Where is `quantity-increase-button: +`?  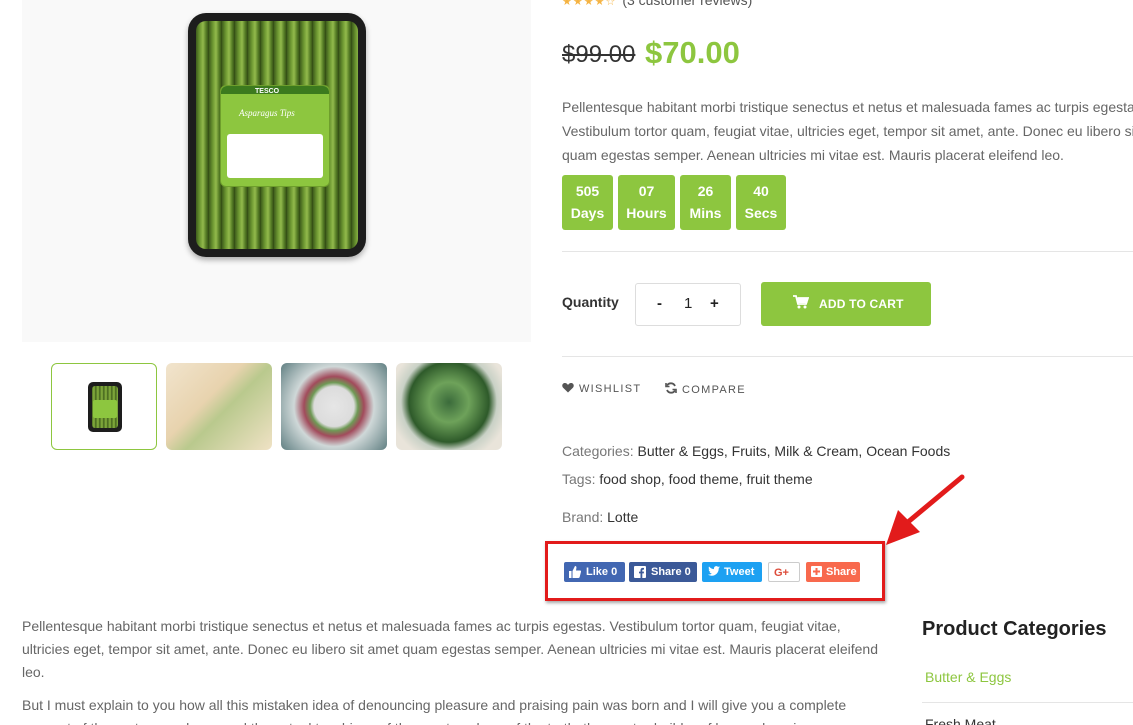 quantity-increase-button: + is located at coordinates (714, 303).